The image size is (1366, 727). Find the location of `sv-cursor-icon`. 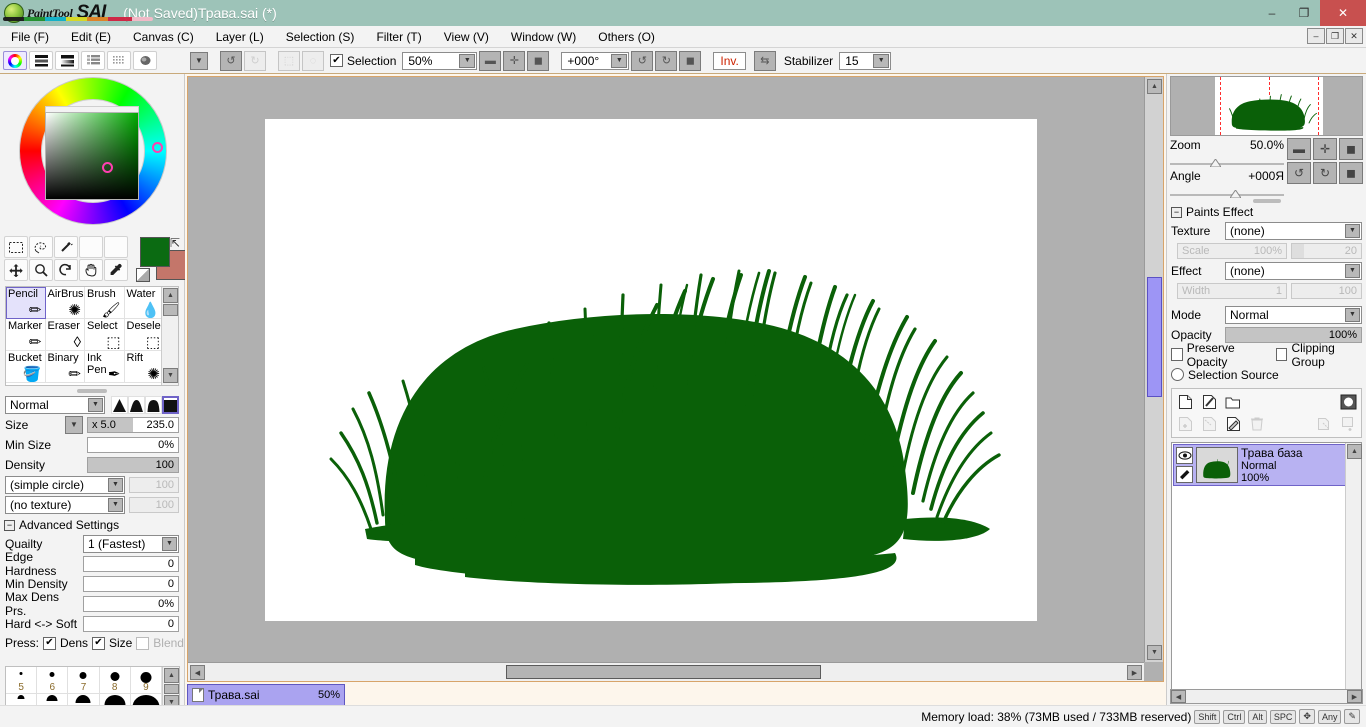

sv-cursor-icon is located at coordinates (107, 167).